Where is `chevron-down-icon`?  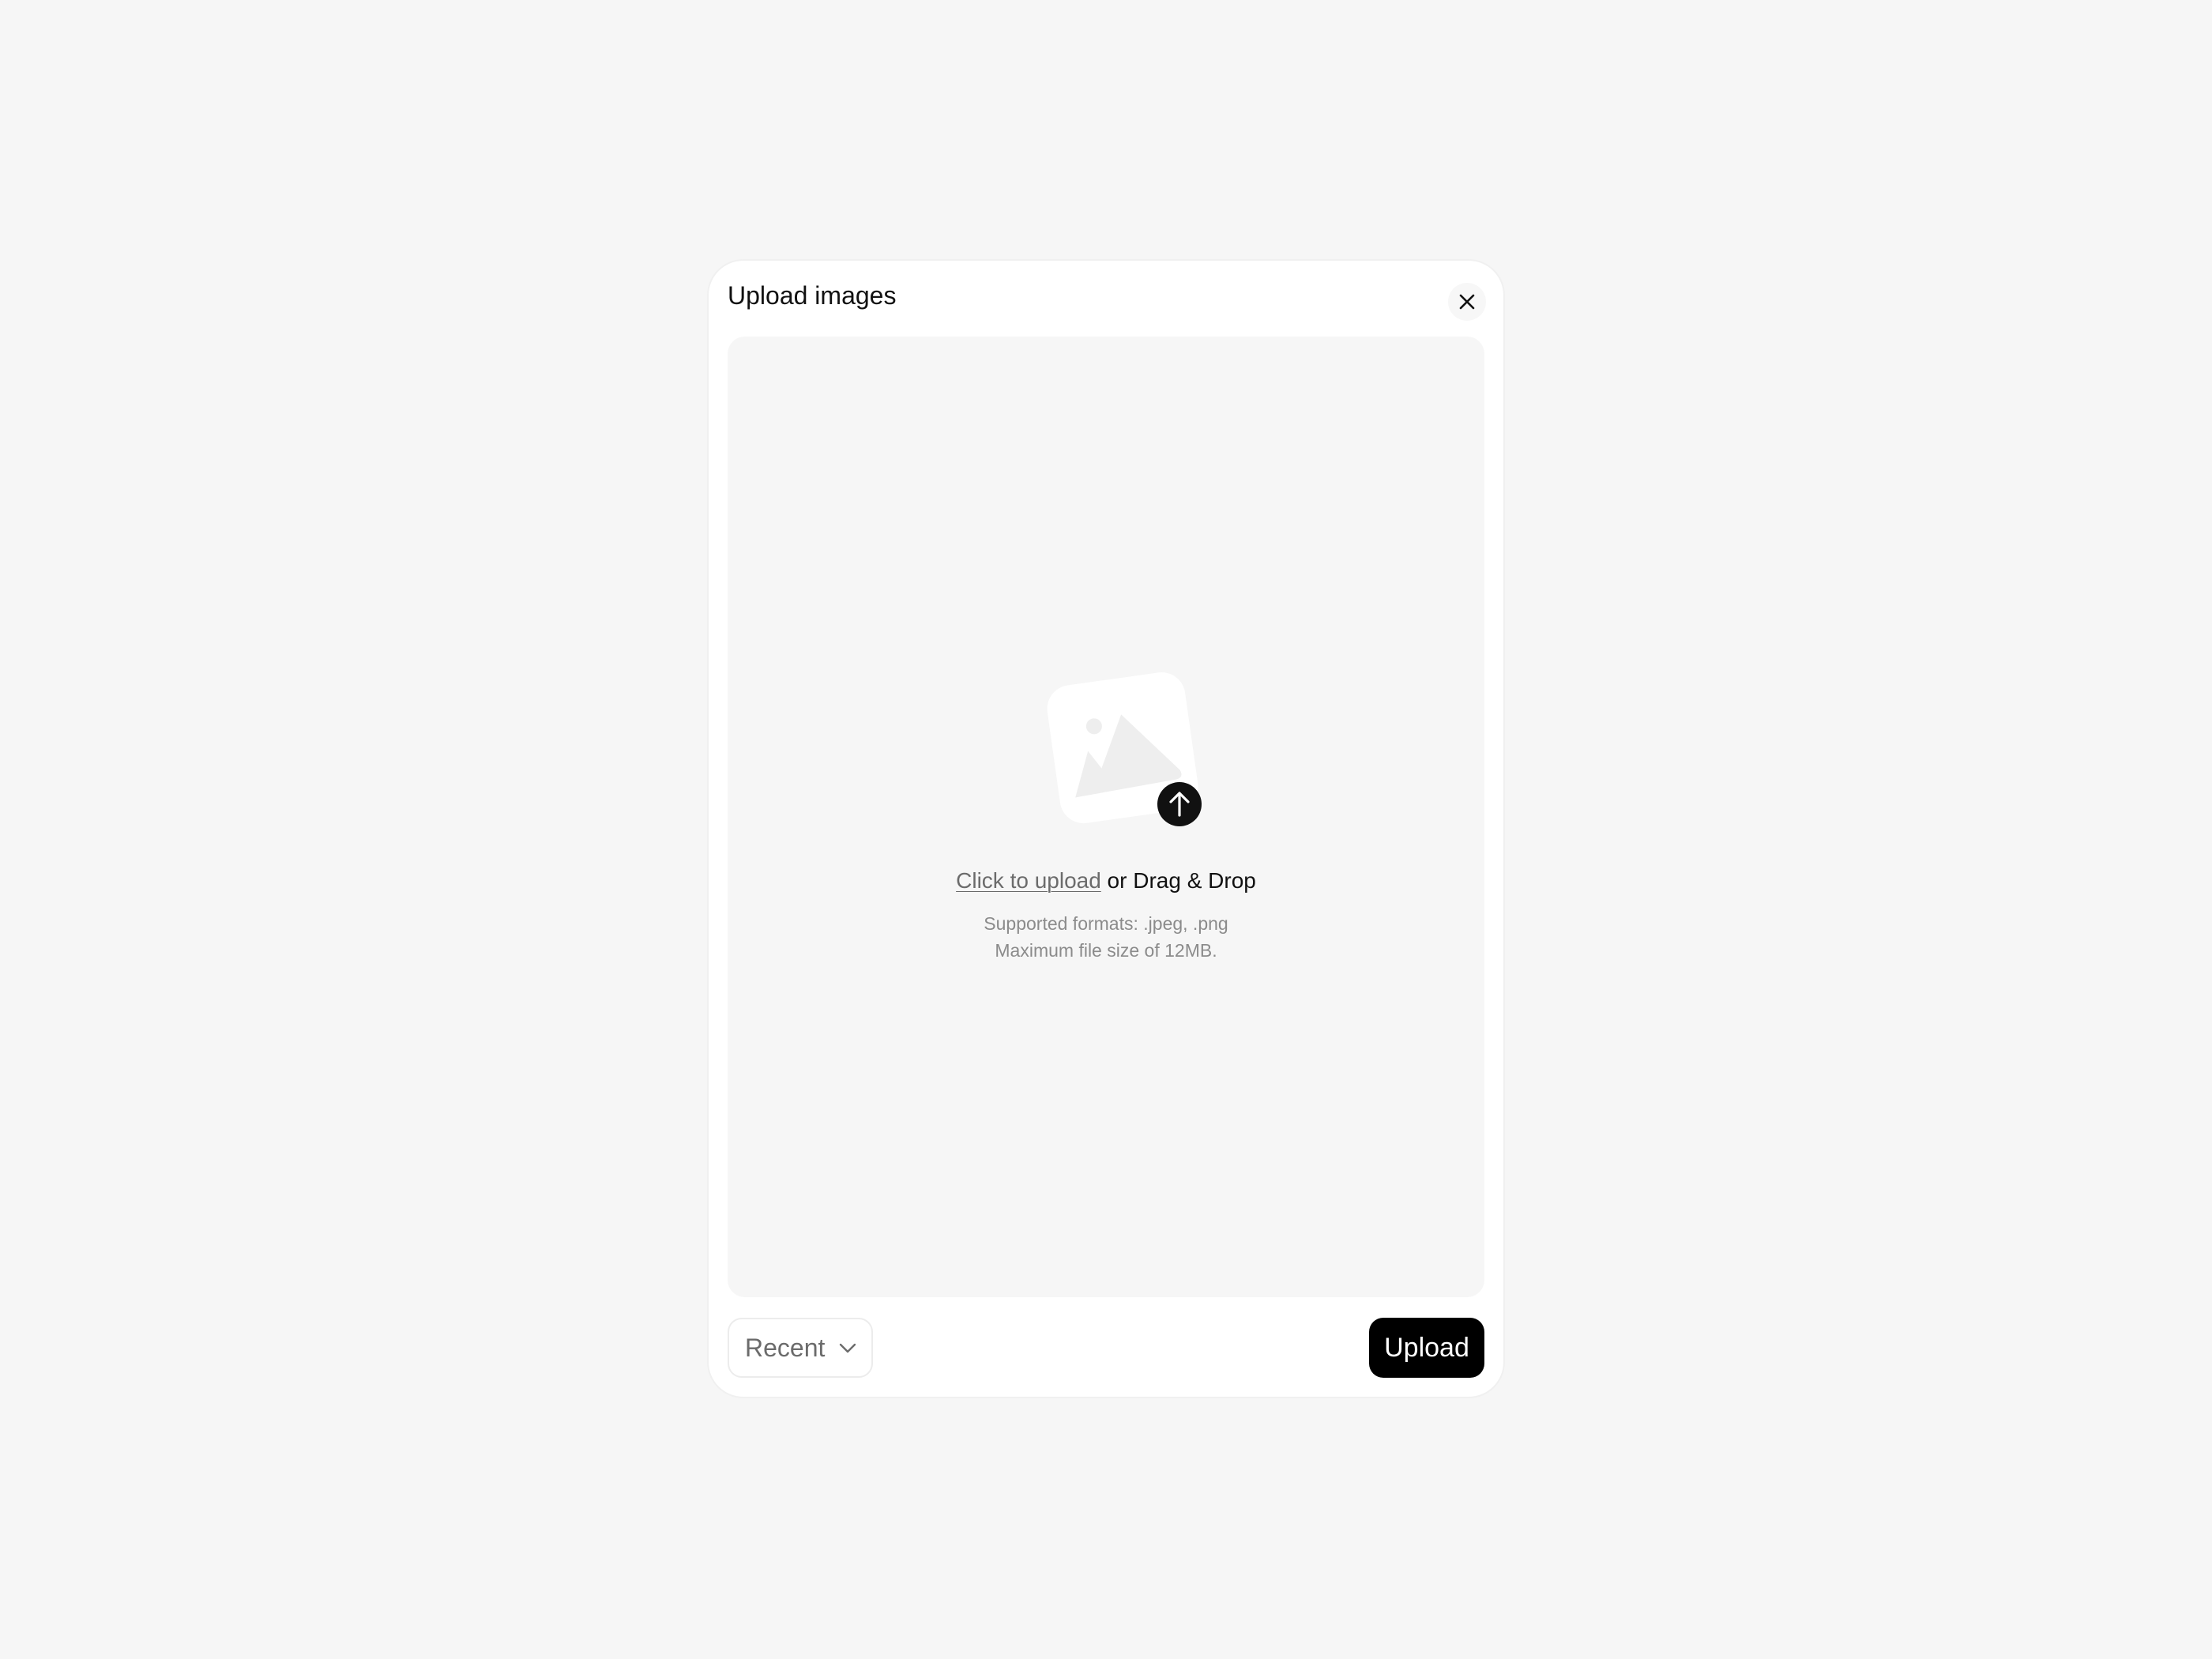 chevron-down-icon is located at coordinates (848, 1348).